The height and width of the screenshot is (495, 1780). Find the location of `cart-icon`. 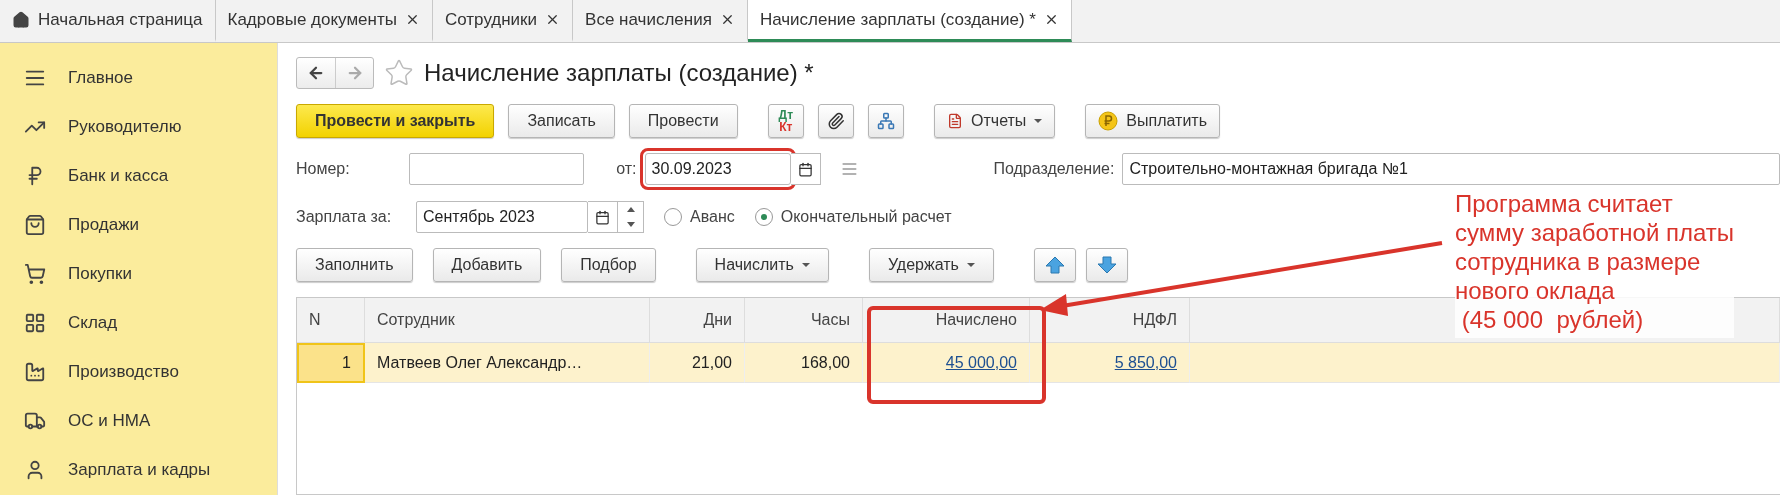

cart-icon is located at coordinates (35, 274).